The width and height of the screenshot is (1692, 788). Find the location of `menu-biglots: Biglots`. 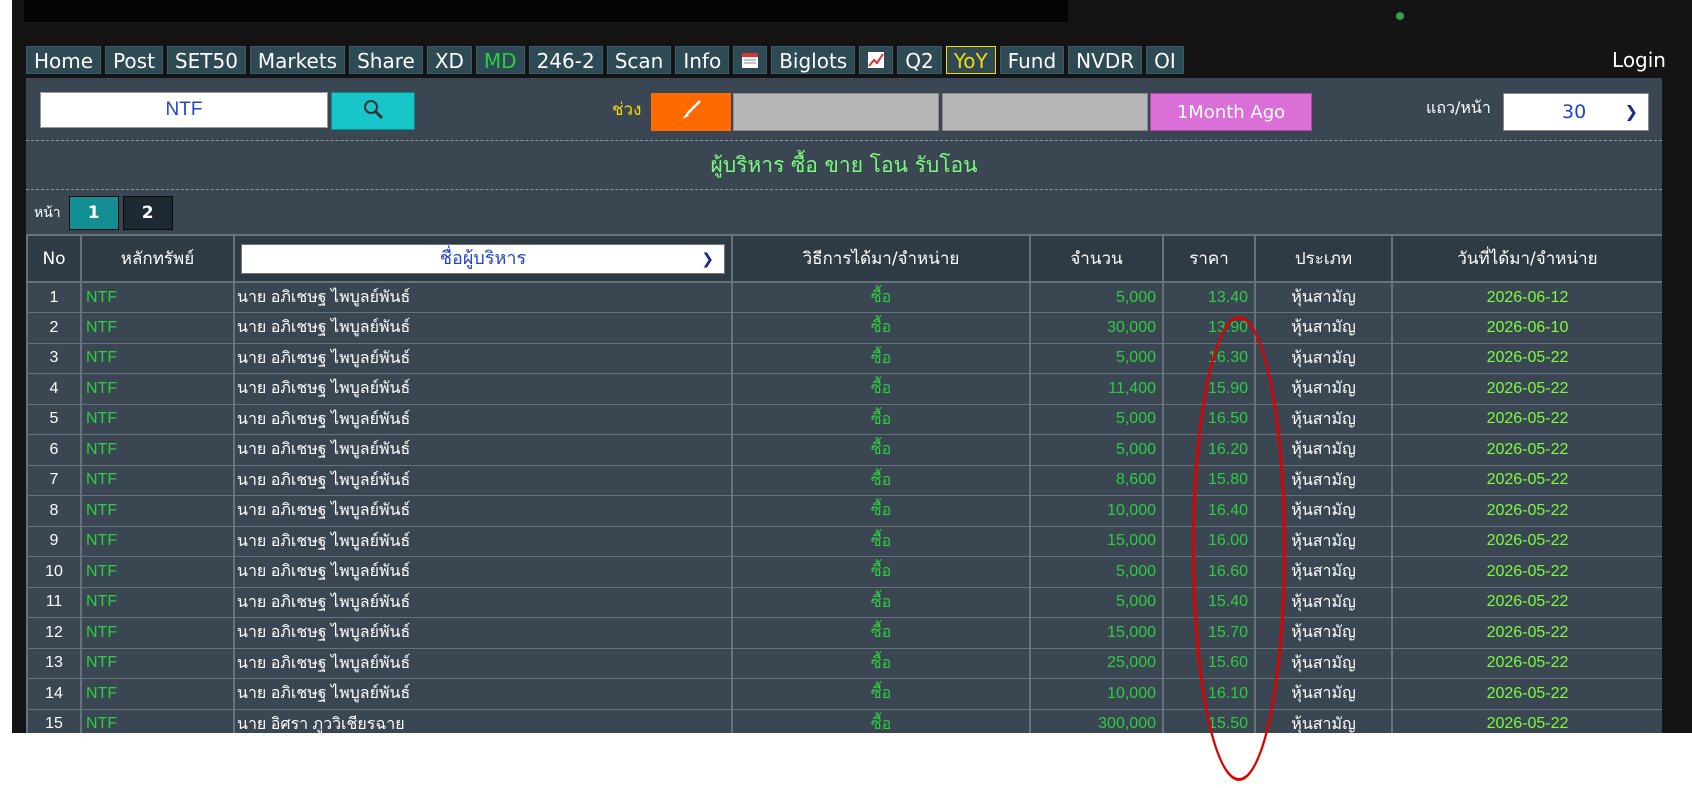

menu-biglots: Biglots is located at coordinates (813, 60).